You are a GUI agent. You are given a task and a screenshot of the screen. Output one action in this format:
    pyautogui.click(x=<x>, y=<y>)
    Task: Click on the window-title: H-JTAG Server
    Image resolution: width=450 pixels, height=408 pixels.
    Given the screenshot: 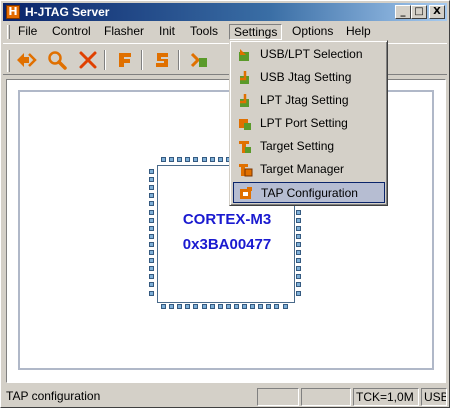 What is the action you would take?
    pyautogui.click(x=67, y=12)
    